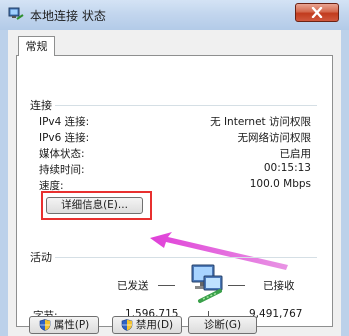 The width and height of the screenshot is (349, 336). I want to click on connection-group-divider, so click(186, 105).